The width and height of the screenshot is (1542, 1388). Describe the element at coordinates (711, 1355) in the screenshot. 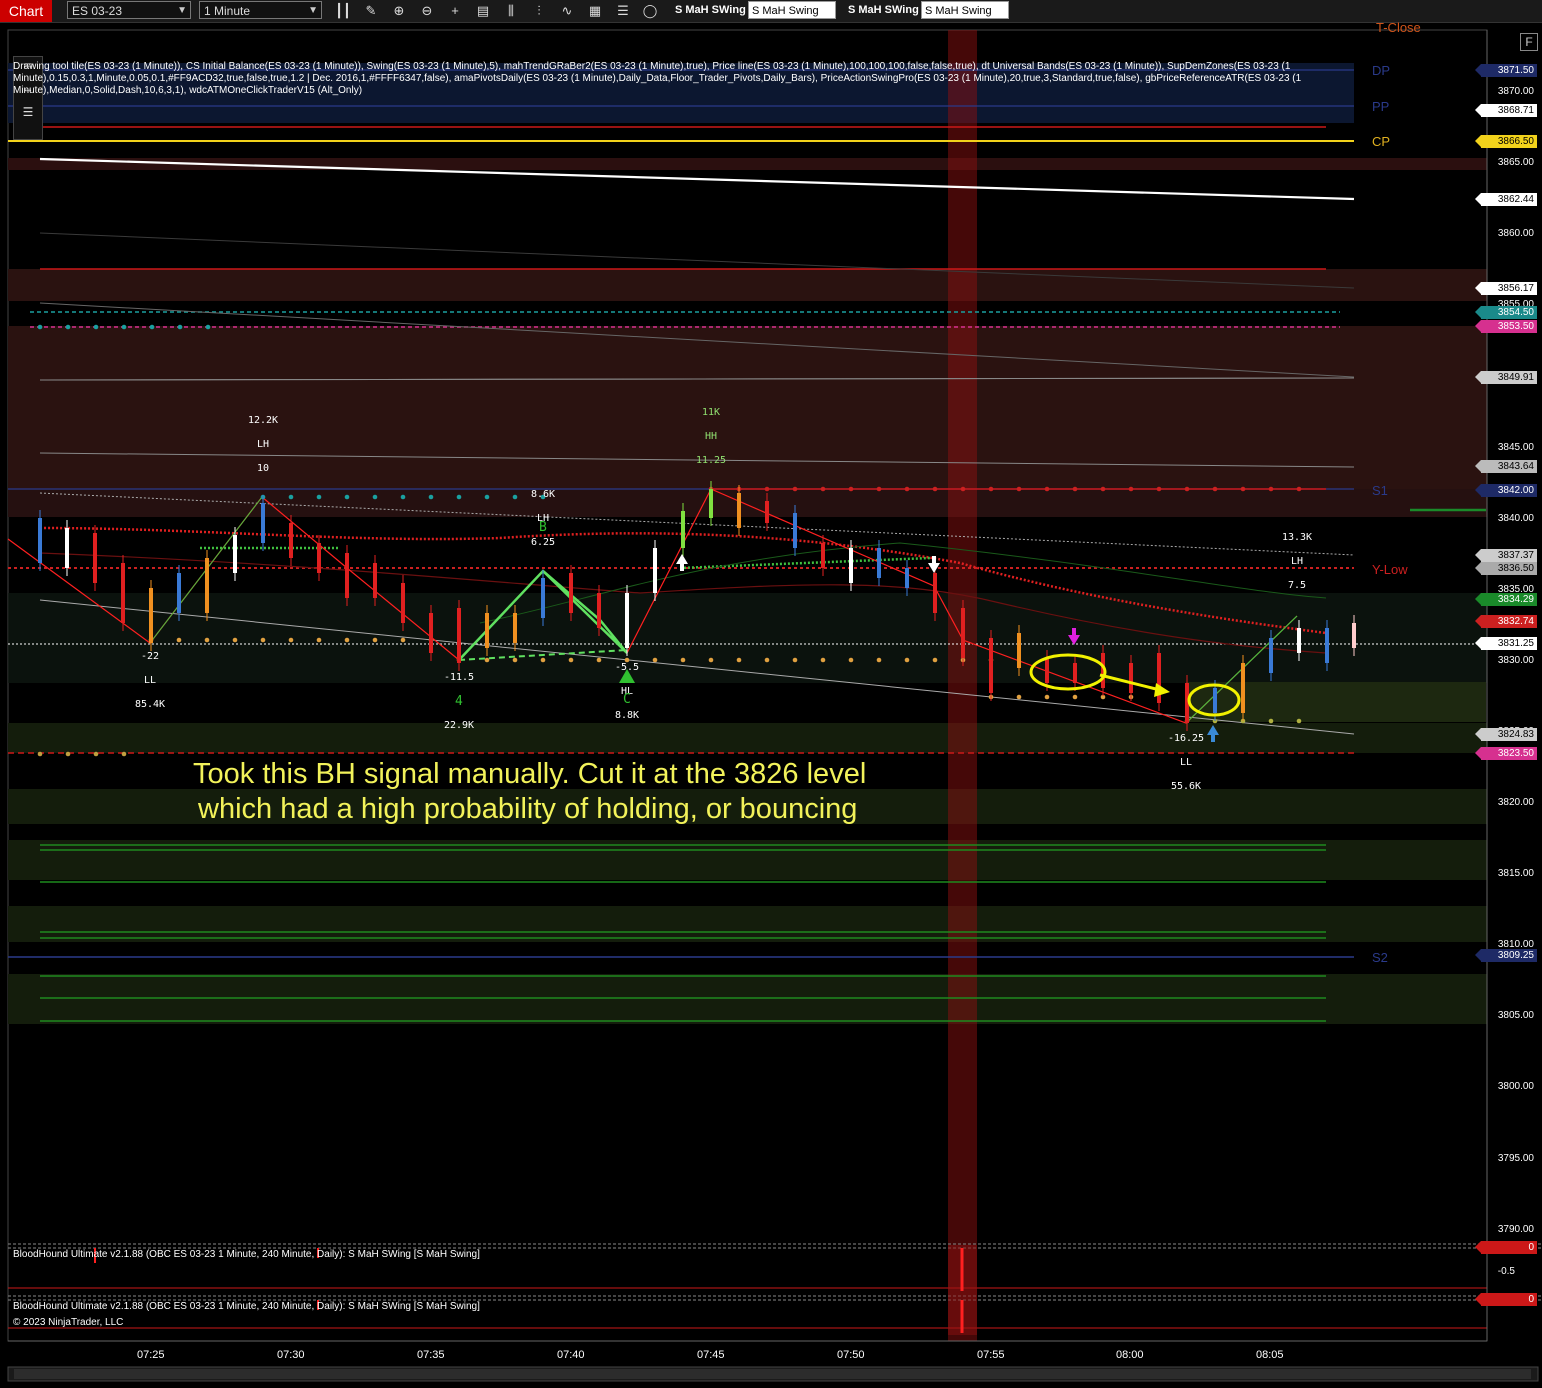

I see `time-tick-label: 07:45` at that location.